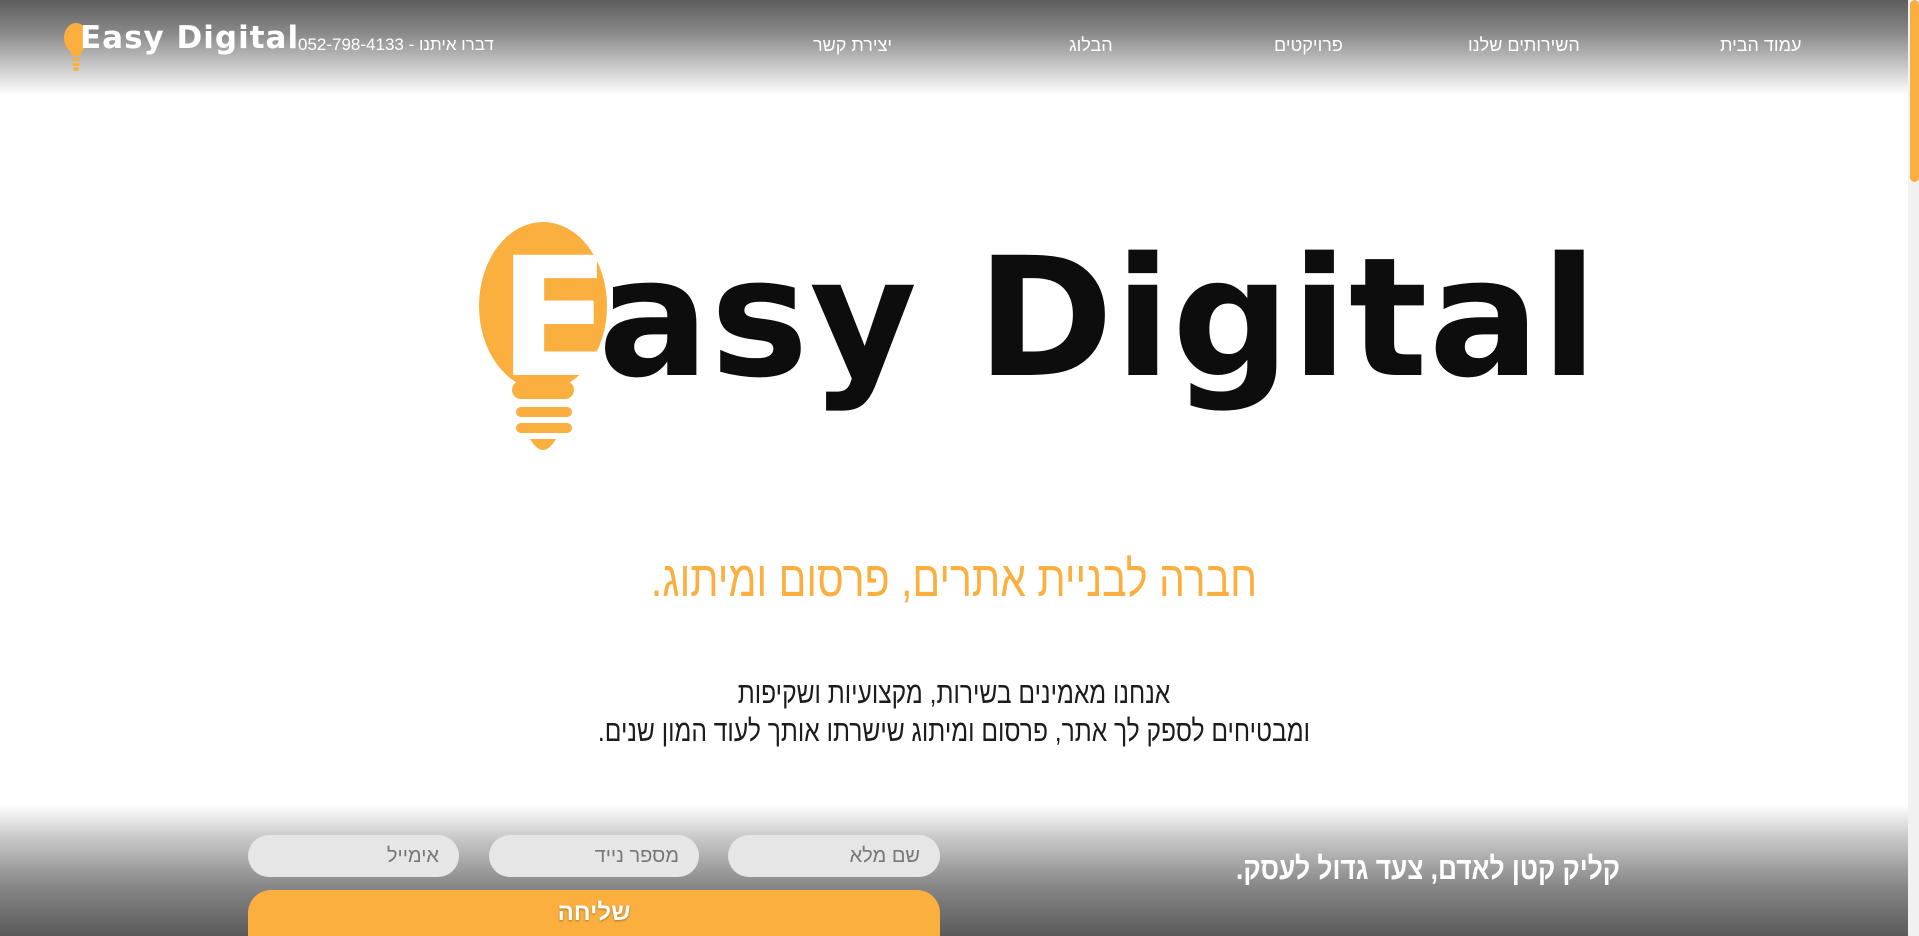 Image resolution: width=1919 pixels, height=936 pixels. Describe the element at coordinates (1098, 318) in the screenshot. I see `hero-logo-text: asy Digital` at that location.